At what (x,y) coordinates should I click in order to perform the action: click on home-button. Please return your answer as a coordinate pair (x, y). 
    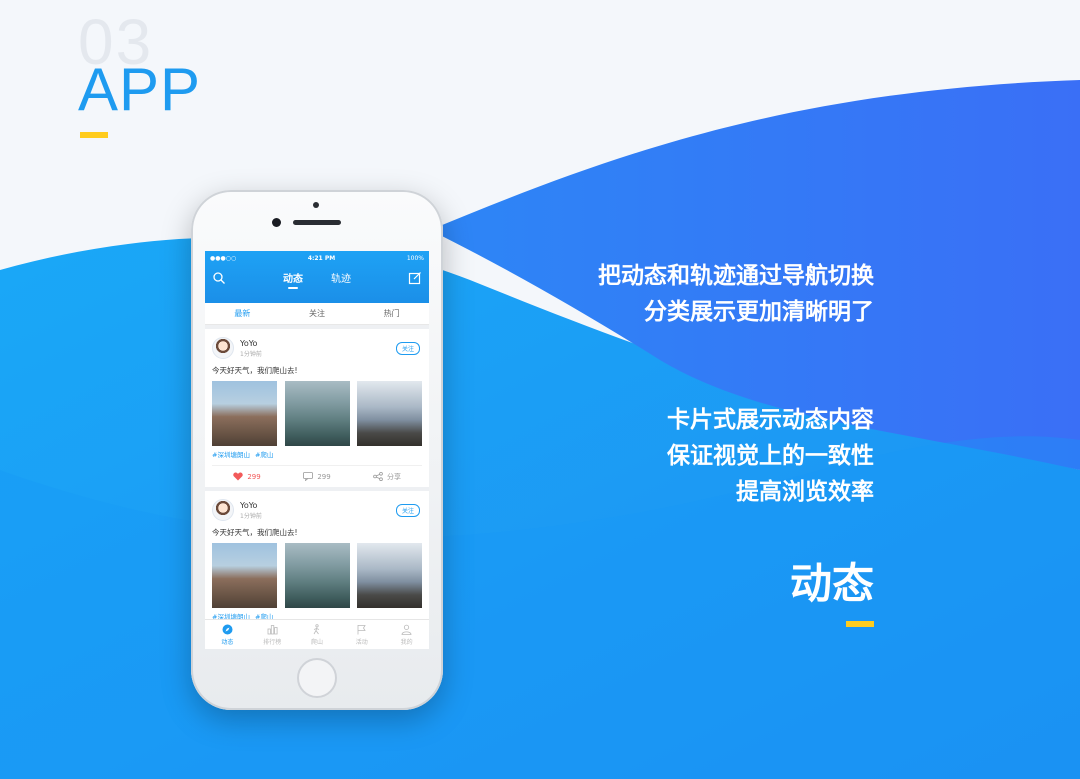
    Looking at the image, I should click on (317, 678).